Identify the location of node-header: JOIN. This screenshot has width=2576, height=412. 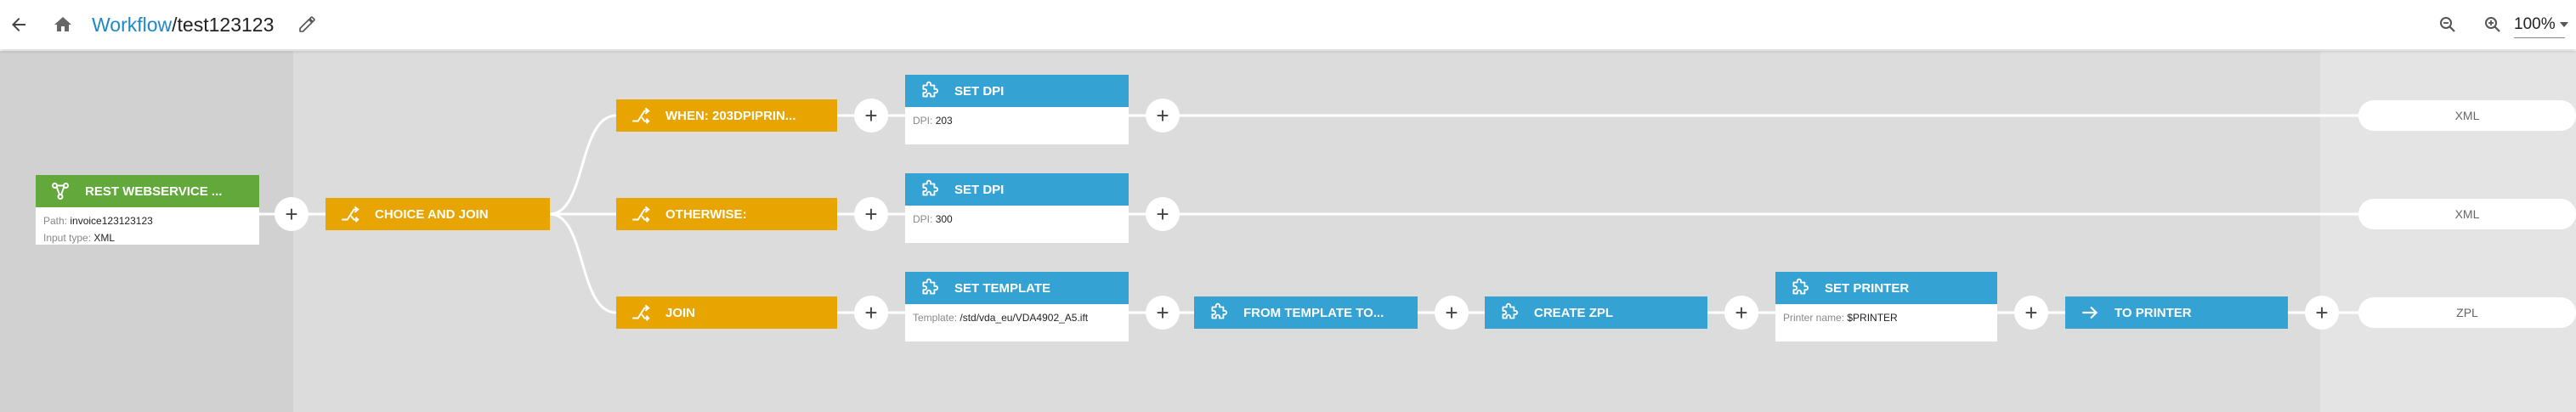
(726, 312).